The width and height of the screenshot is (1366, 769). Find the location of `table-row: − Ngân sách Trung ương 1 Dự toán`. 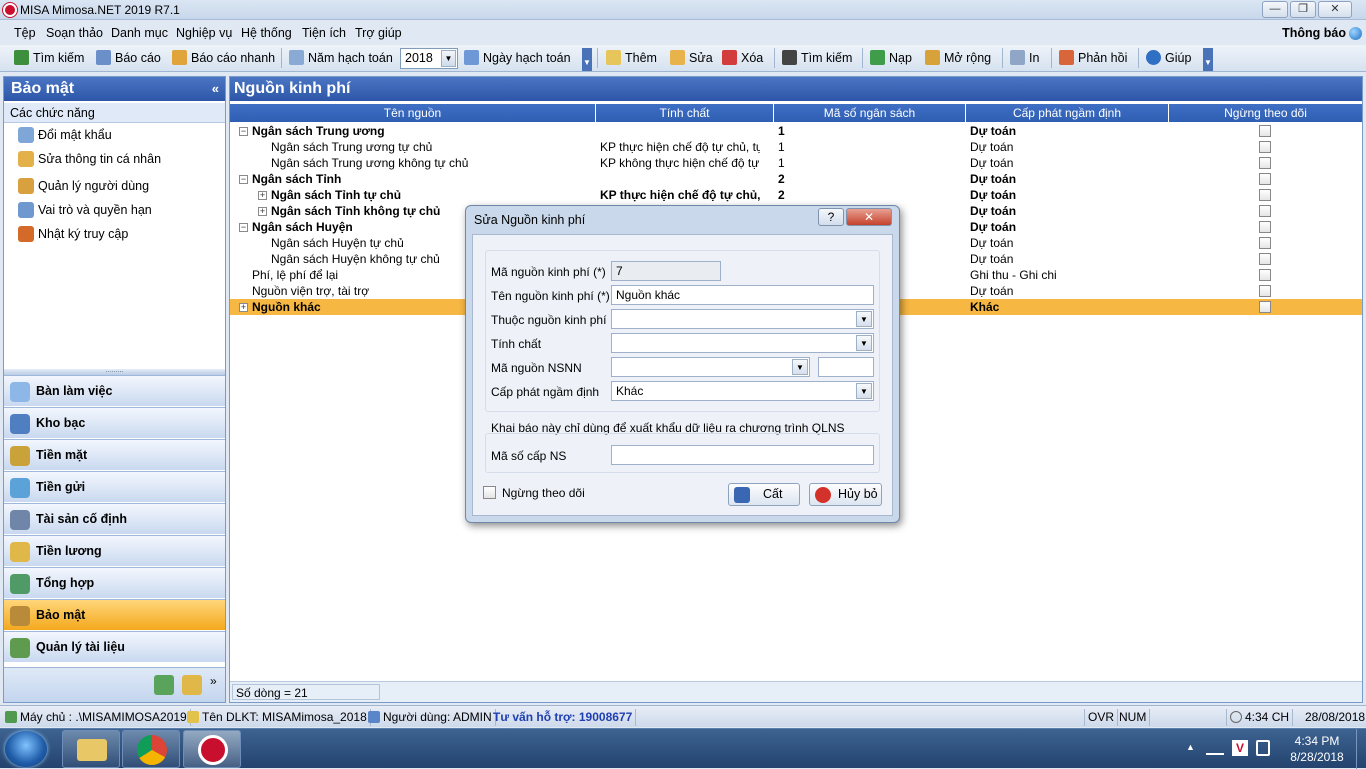

table-row: − Ngân sách Trung ương 1 Dự toán is located at coordinates (796, 131).